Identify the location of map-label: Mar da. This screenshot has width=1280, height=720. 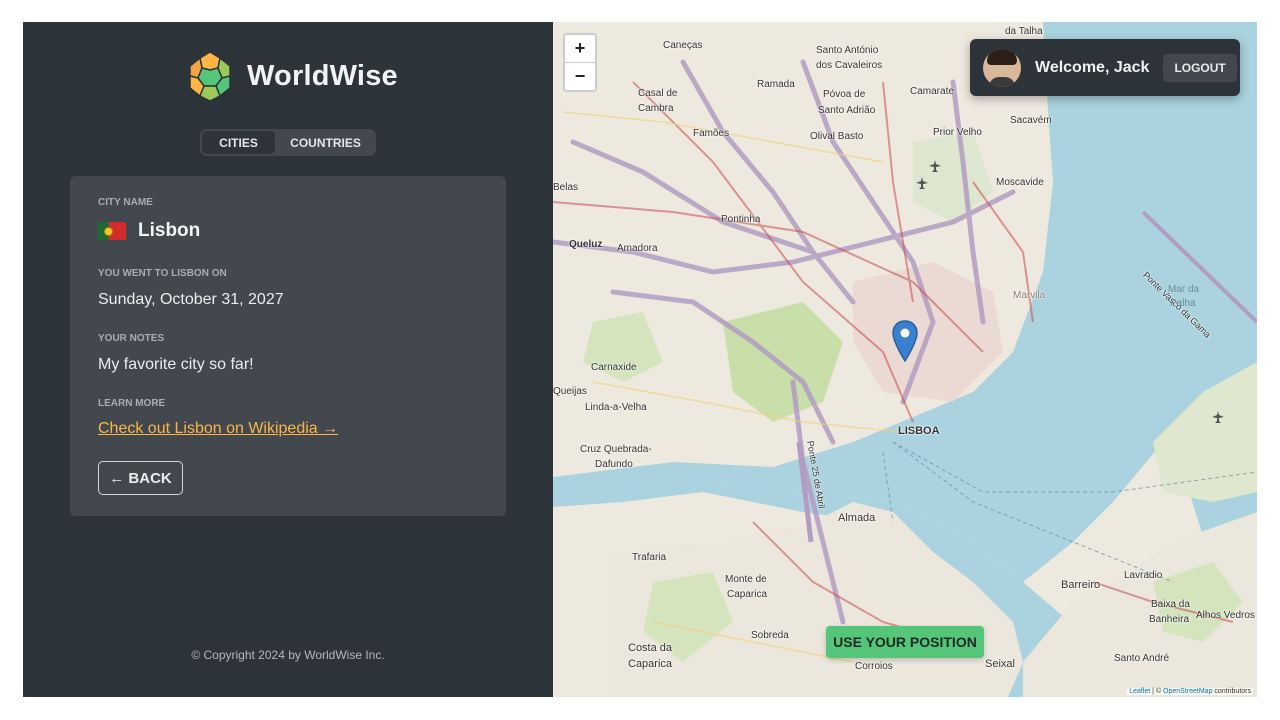
(1184, 289).